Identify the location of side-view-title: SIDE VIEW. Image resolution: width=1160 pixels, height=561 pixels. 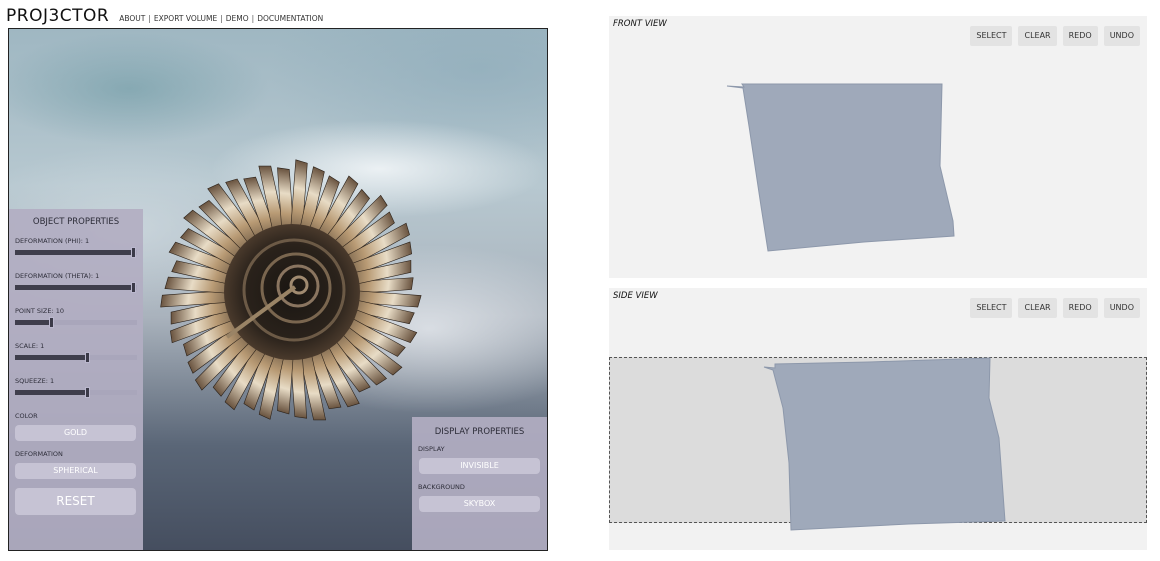
(635, 296).